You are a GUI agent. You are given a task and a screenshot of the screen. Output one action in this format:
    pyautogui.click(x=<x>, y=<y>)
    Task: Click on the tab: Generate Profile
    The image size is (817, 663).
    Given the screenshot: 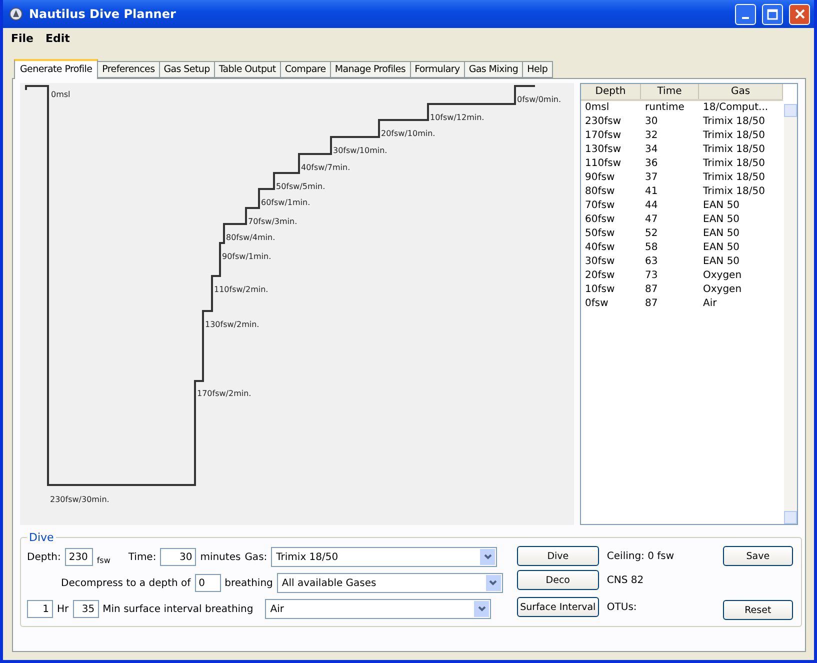 What is the action you would take?
    pyautogui.click(x=56, y=69)
    